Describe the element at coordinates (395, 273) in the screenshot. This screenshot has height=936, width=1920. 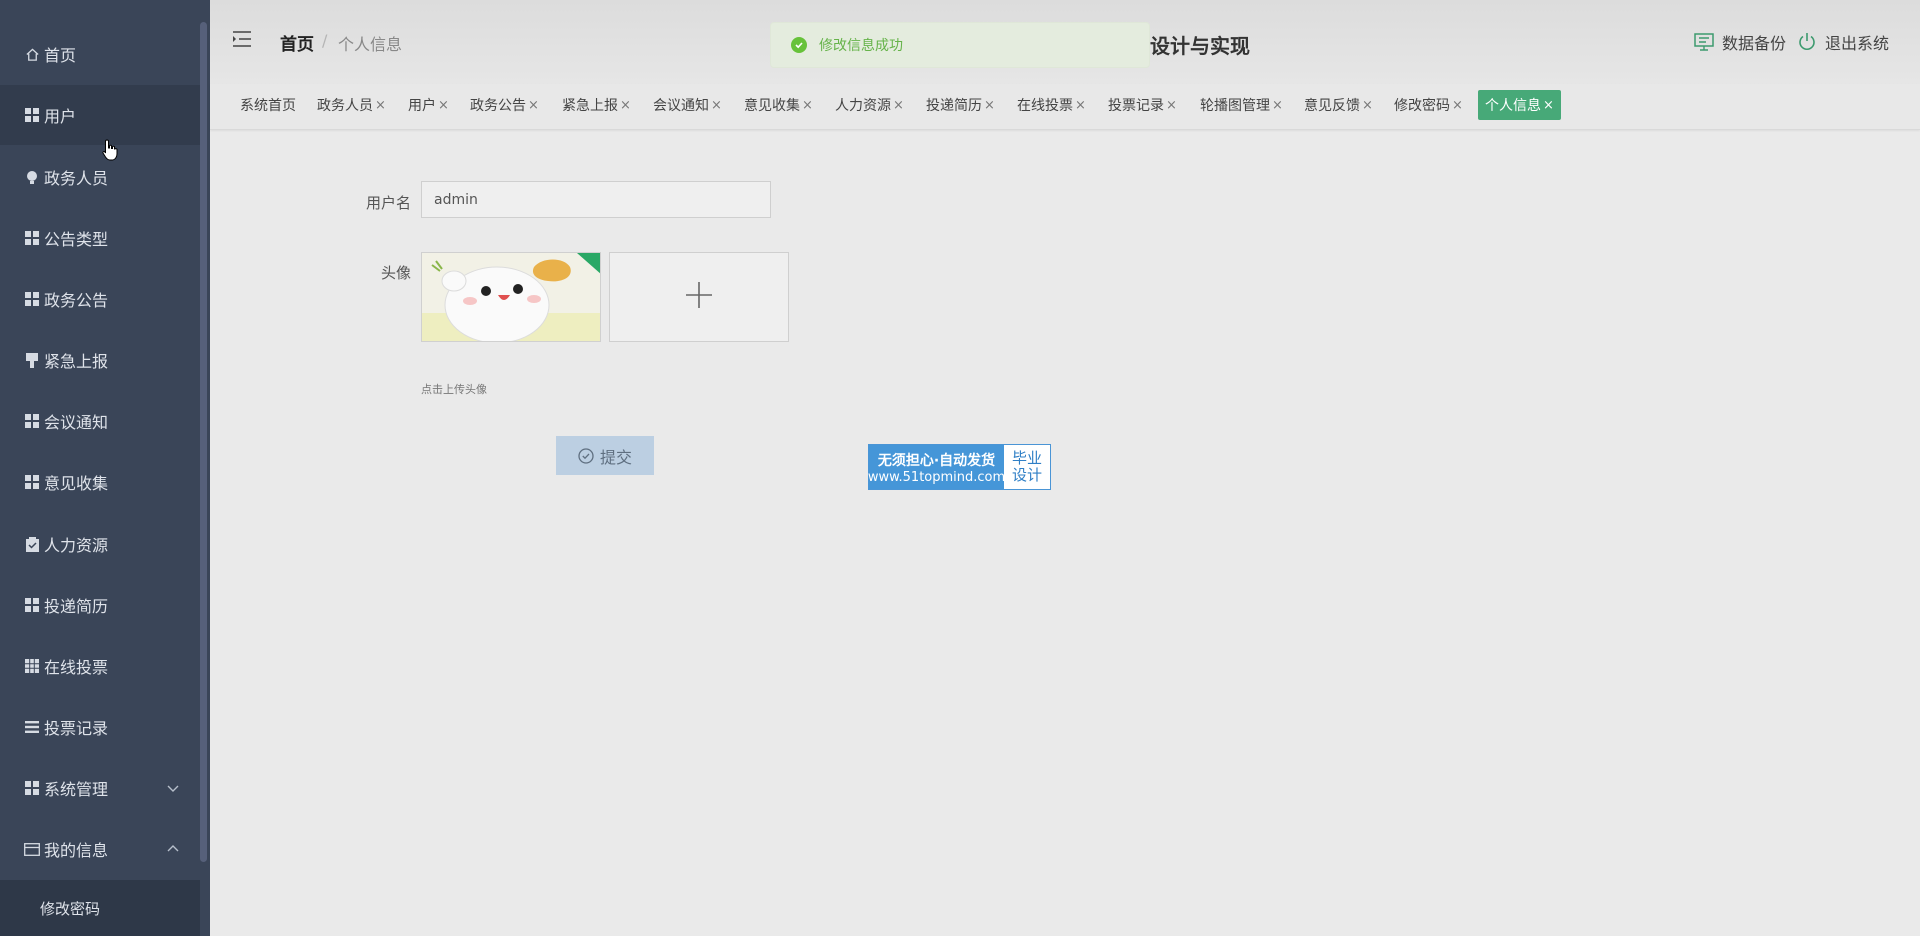
I see `avatar-label: 头像` at that location.